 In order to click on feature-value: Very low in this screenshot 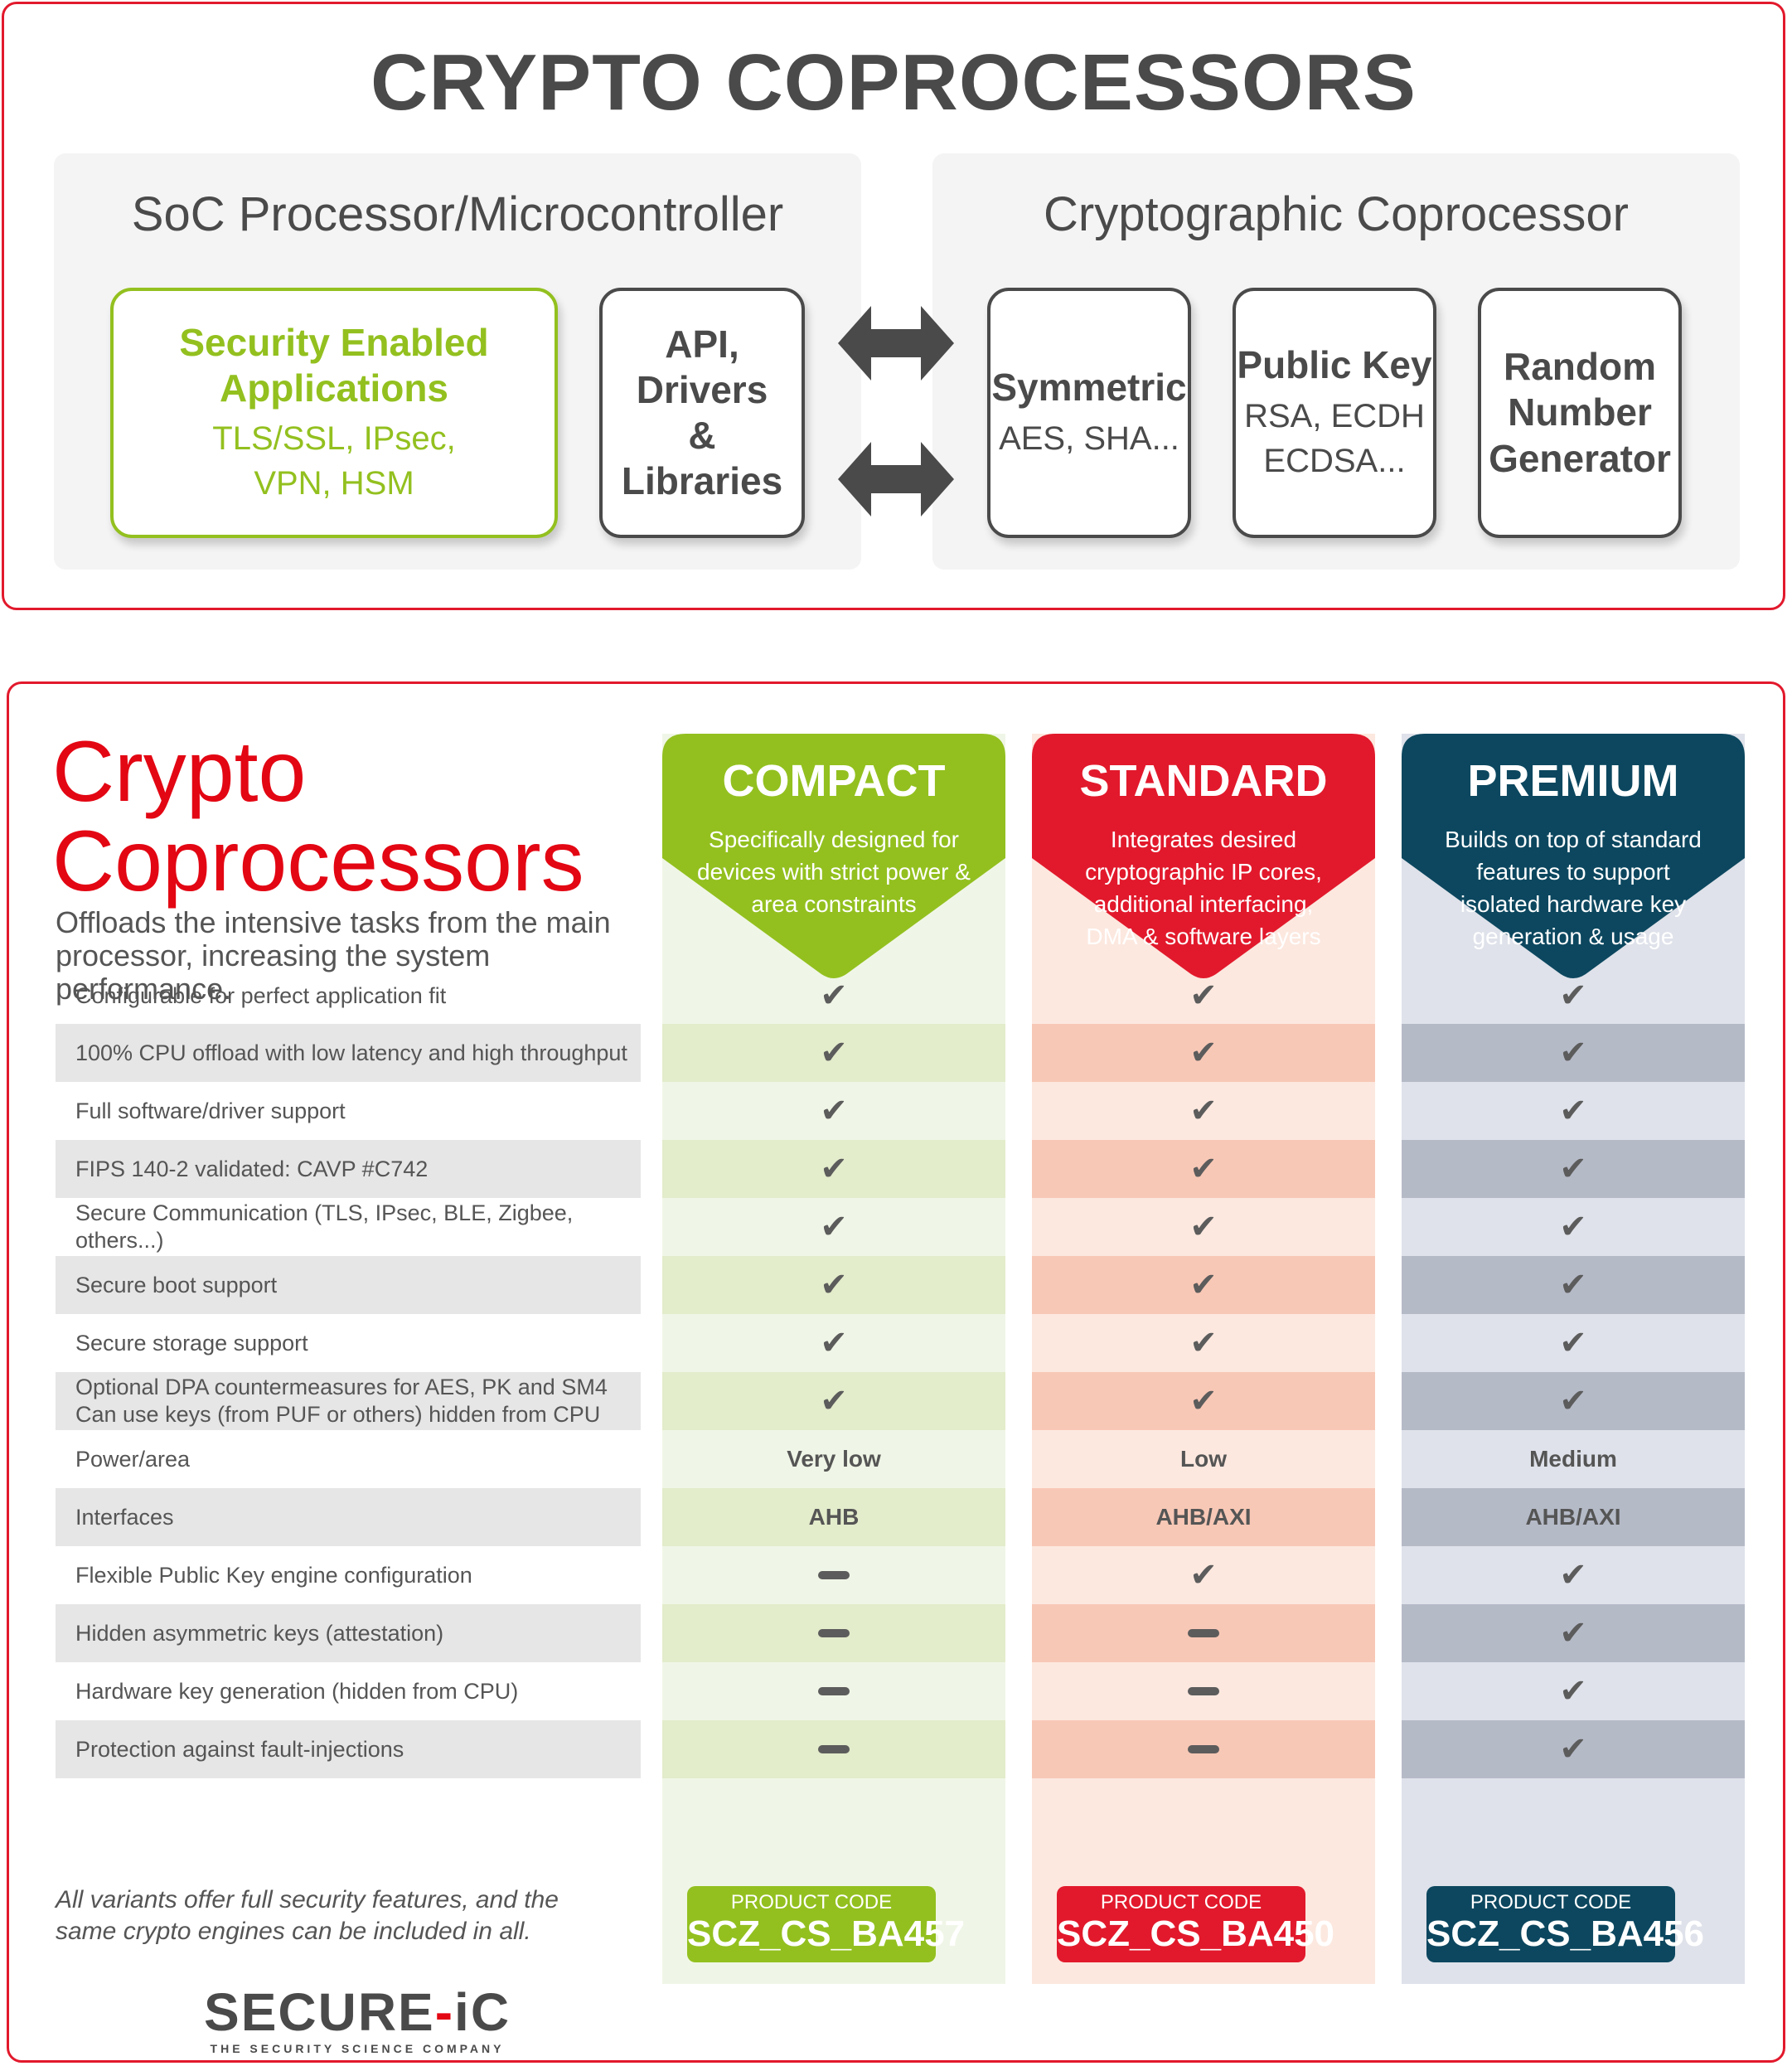, I will do `click(834, 1459)`.